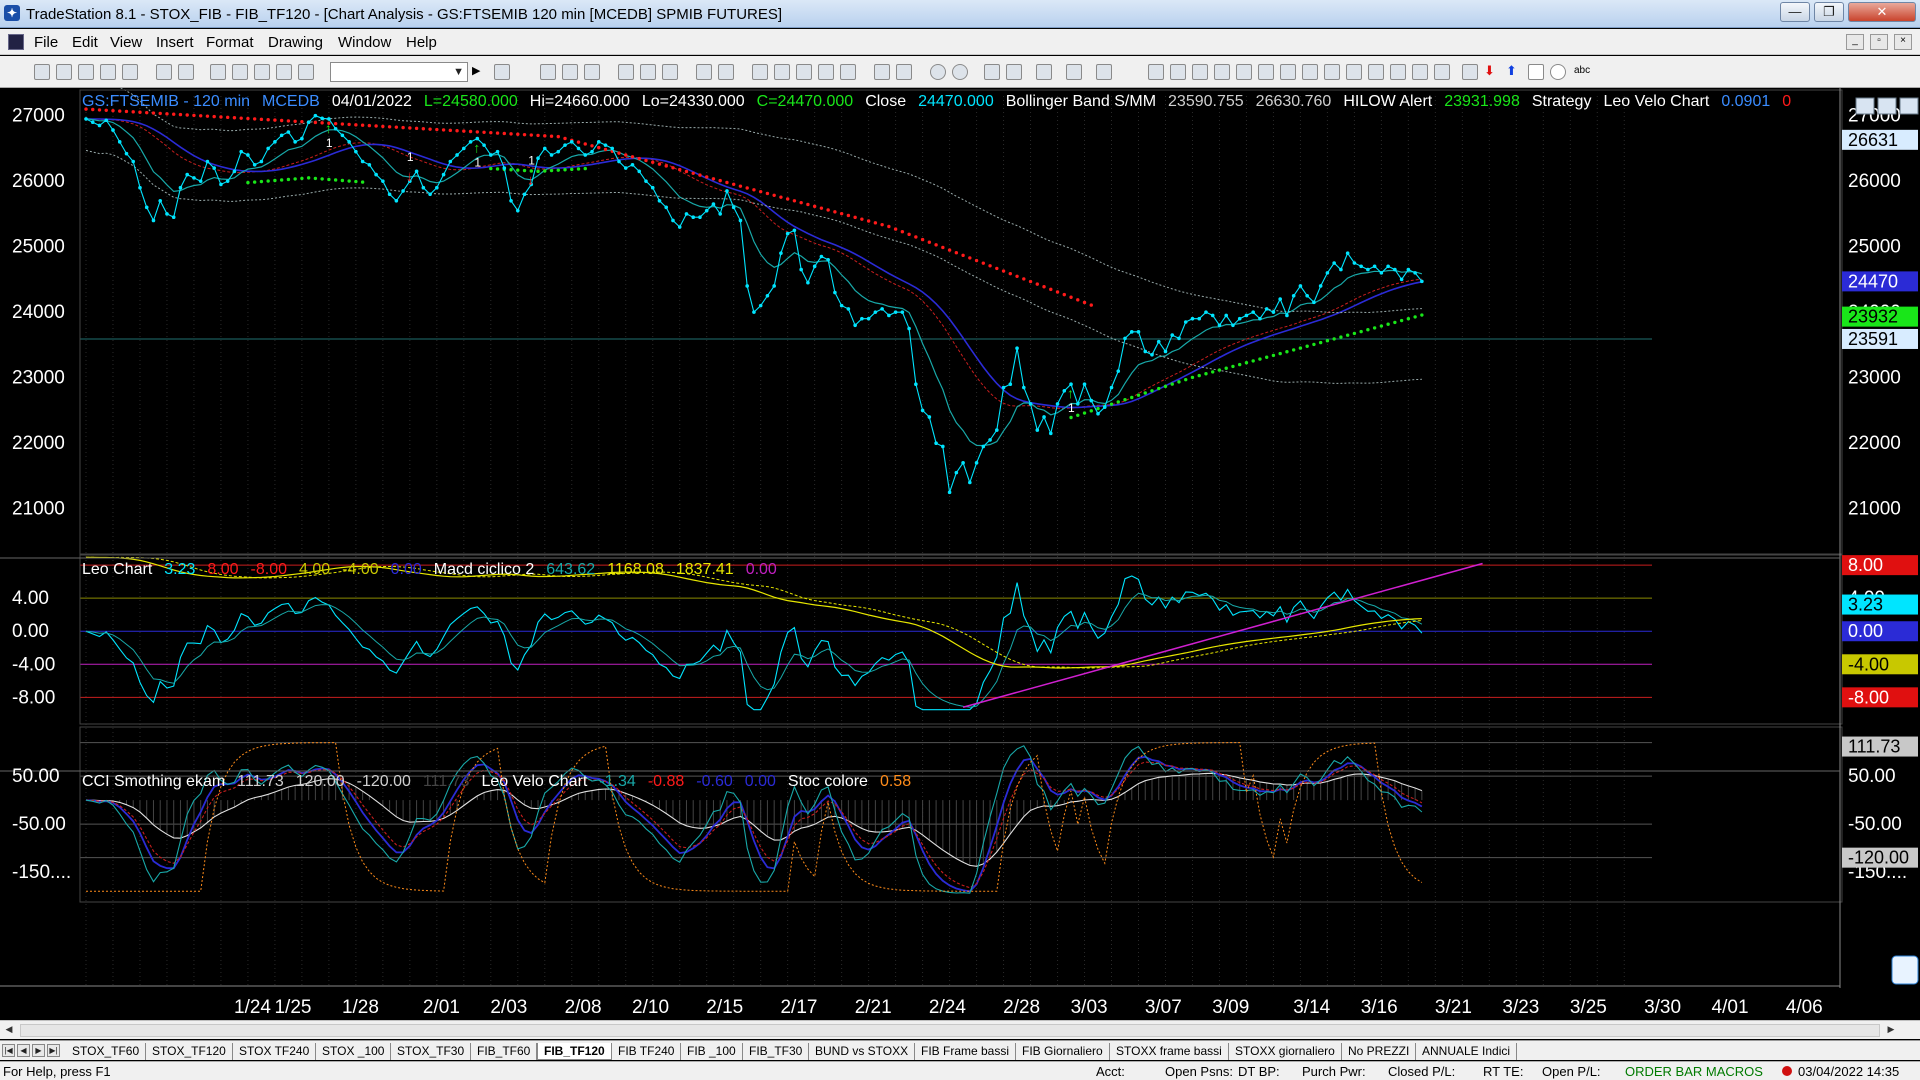 This screenshot has height=1080, width=1920. I want to click on menu-view: View, so click(126, 42).